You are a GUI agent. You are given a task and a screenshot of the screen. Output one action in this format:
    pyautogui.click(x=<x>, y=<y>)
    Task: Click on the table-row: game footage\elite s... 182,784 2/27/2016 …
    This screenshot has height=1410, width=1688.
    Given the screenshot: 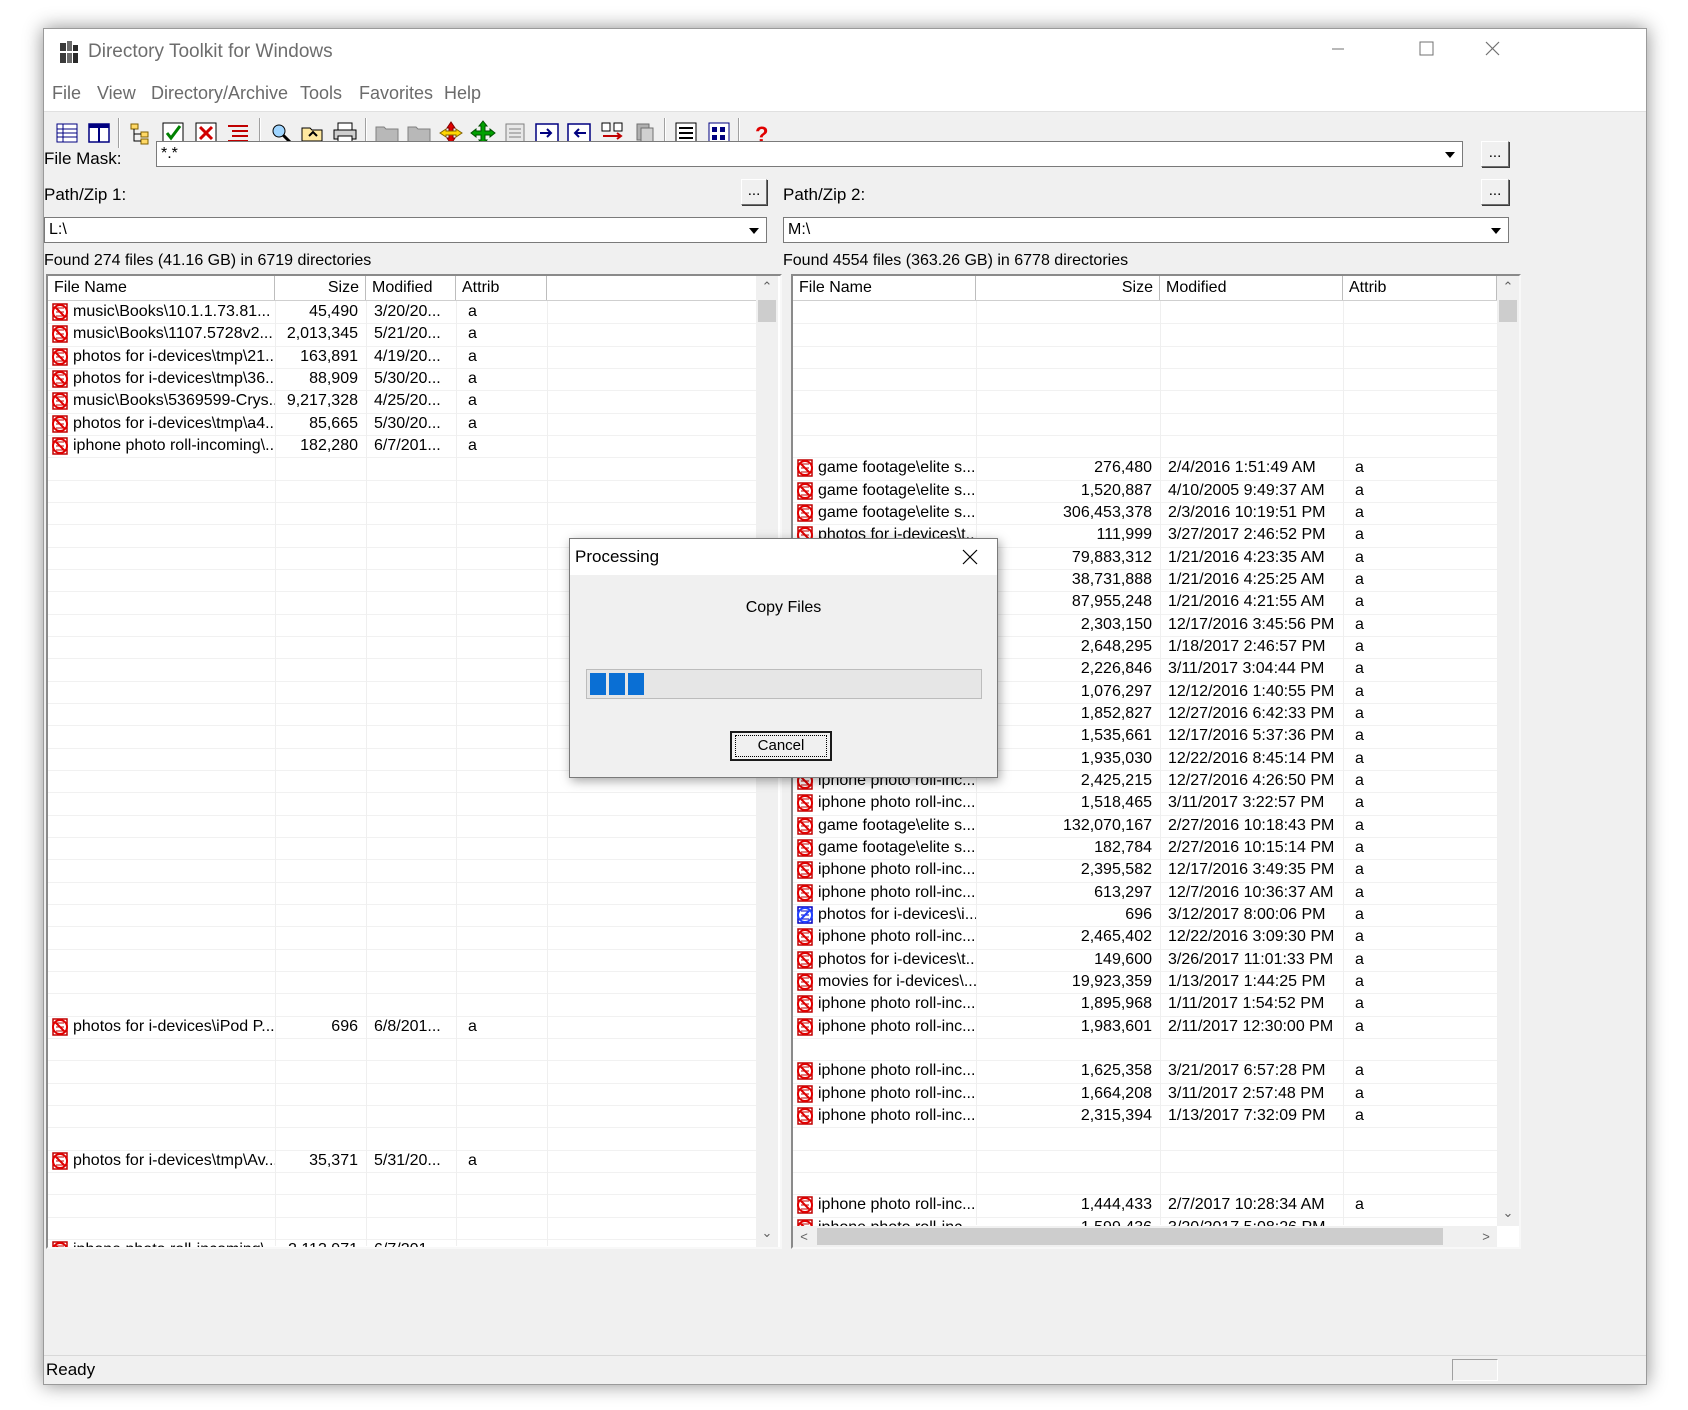 What is the action you would take?
    pyautogui.click(x=1145, y=848)
    